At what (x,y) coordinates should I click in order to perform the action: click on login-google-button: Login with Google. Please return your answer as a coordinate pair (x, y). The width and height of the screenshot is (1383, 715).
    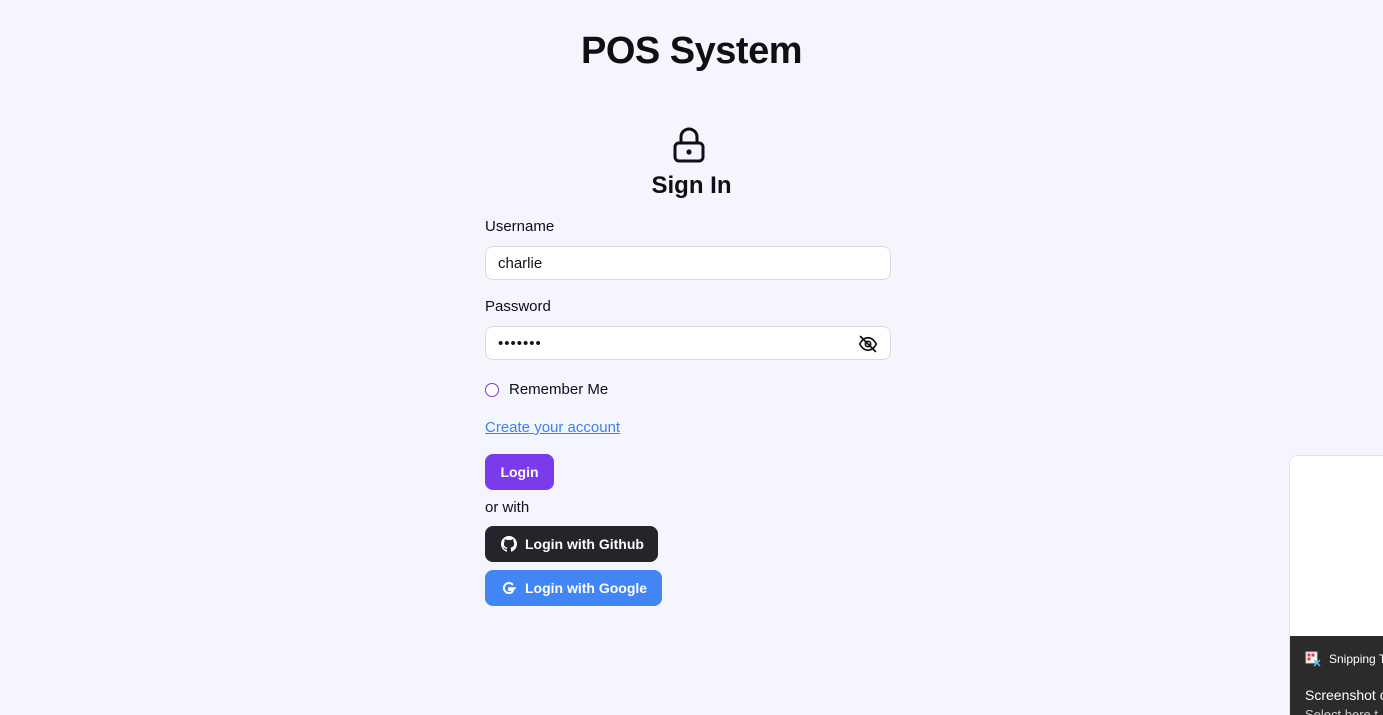
    Looking at the image, I should click on (573, 588).